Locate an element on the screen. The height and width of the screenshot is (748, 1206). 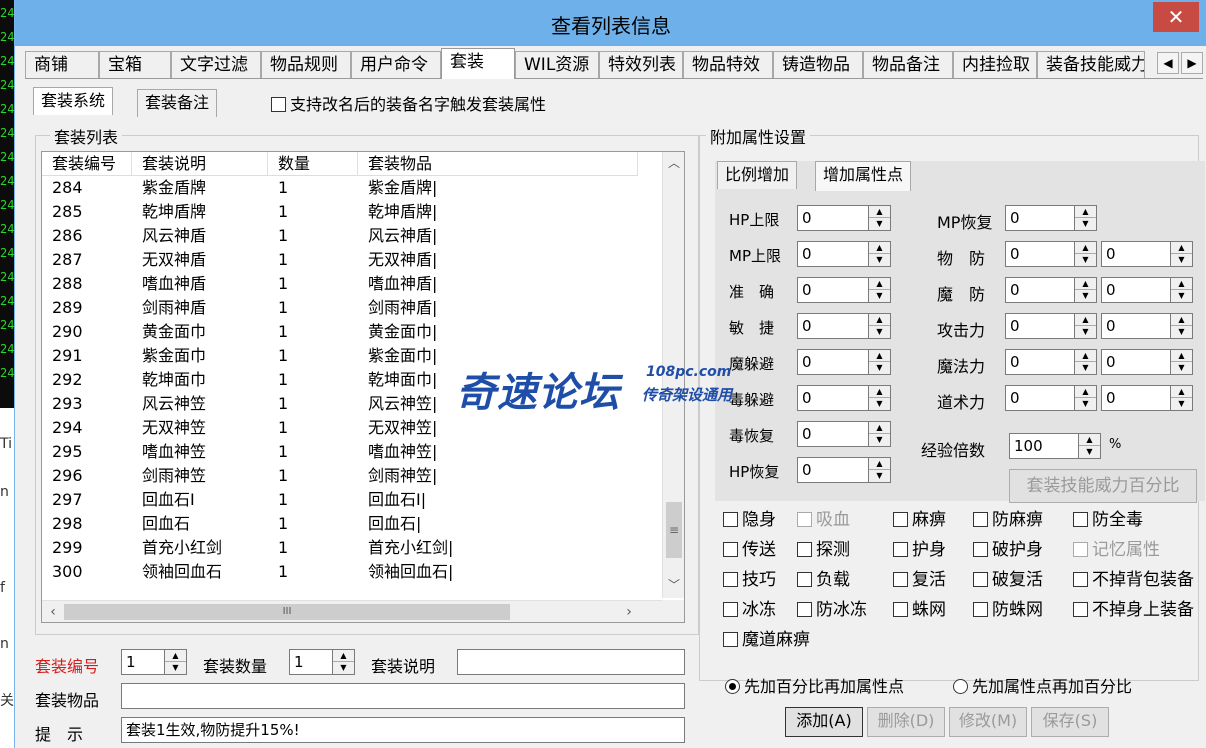
table-row: 294 无双神笠 1 无双神笠| is located at coordinates (340, 428).